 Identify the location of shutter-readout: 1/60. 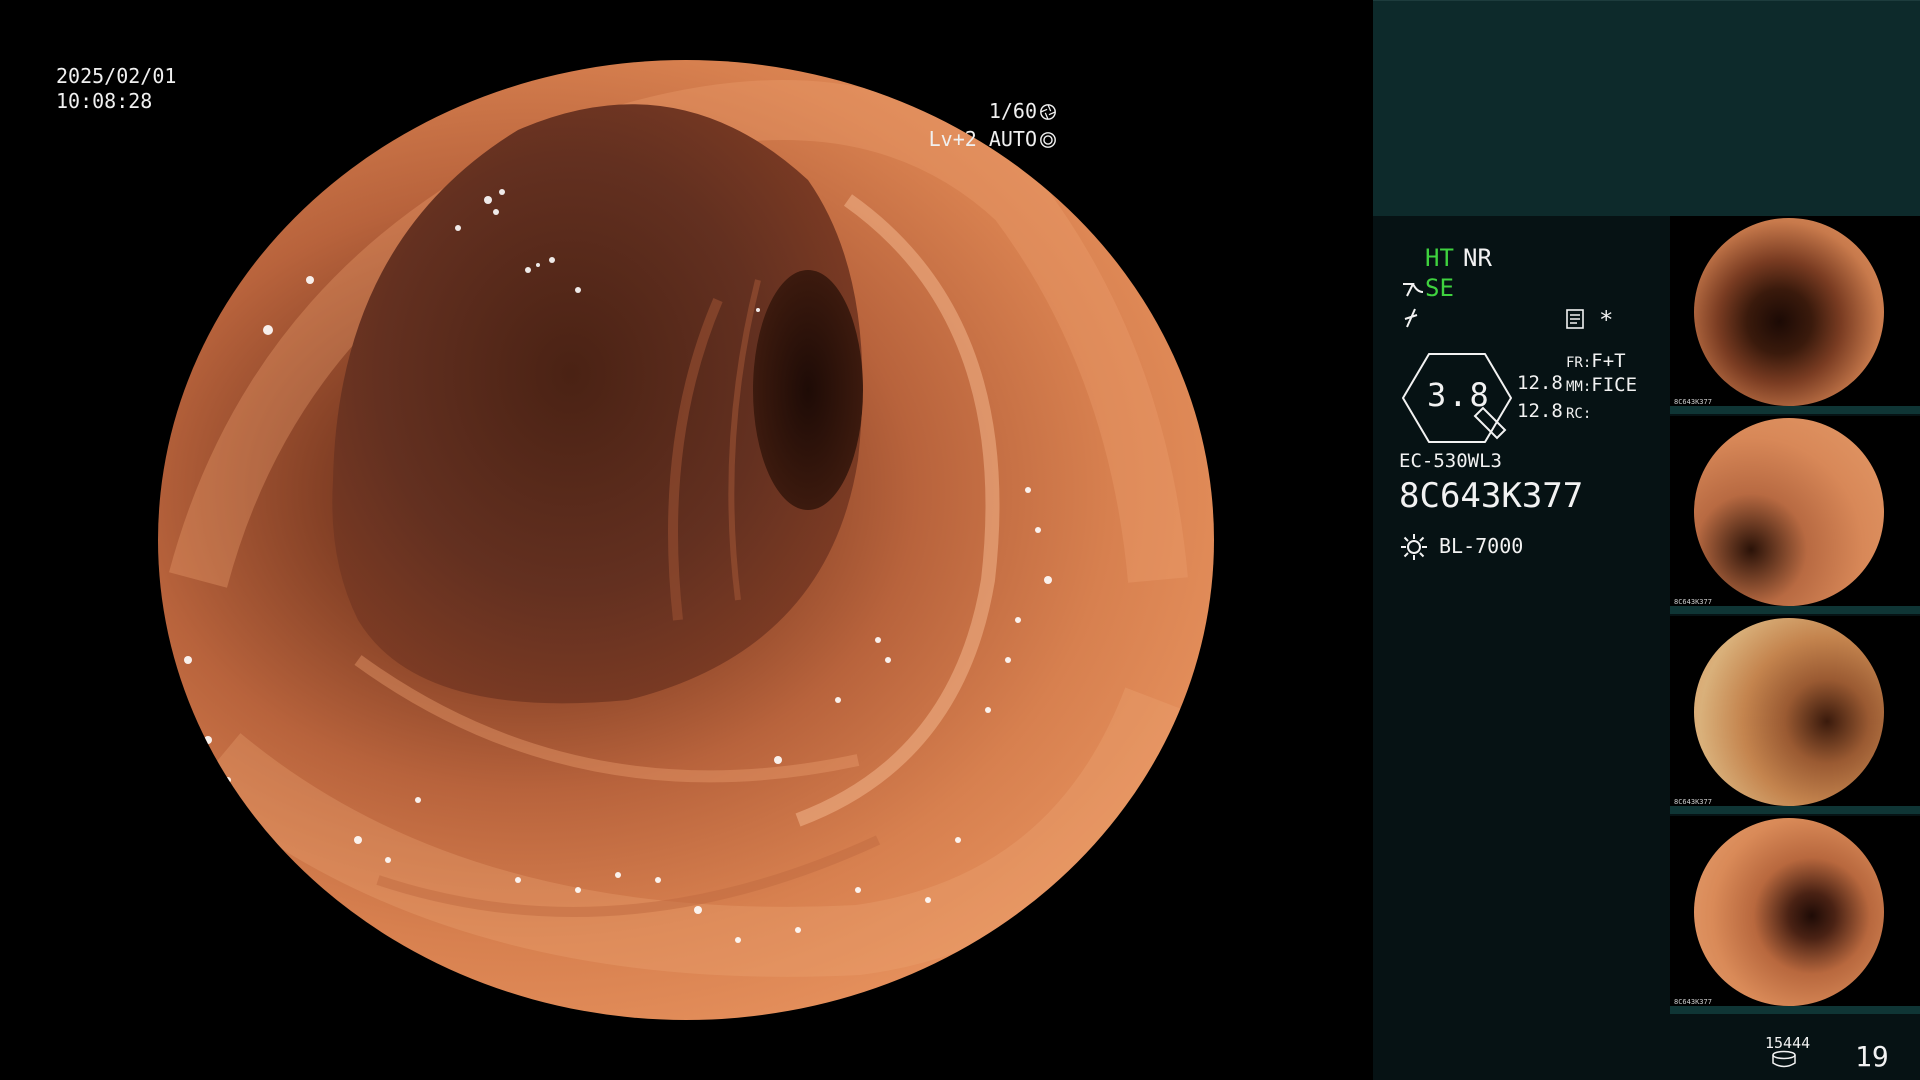
(1023, 111).